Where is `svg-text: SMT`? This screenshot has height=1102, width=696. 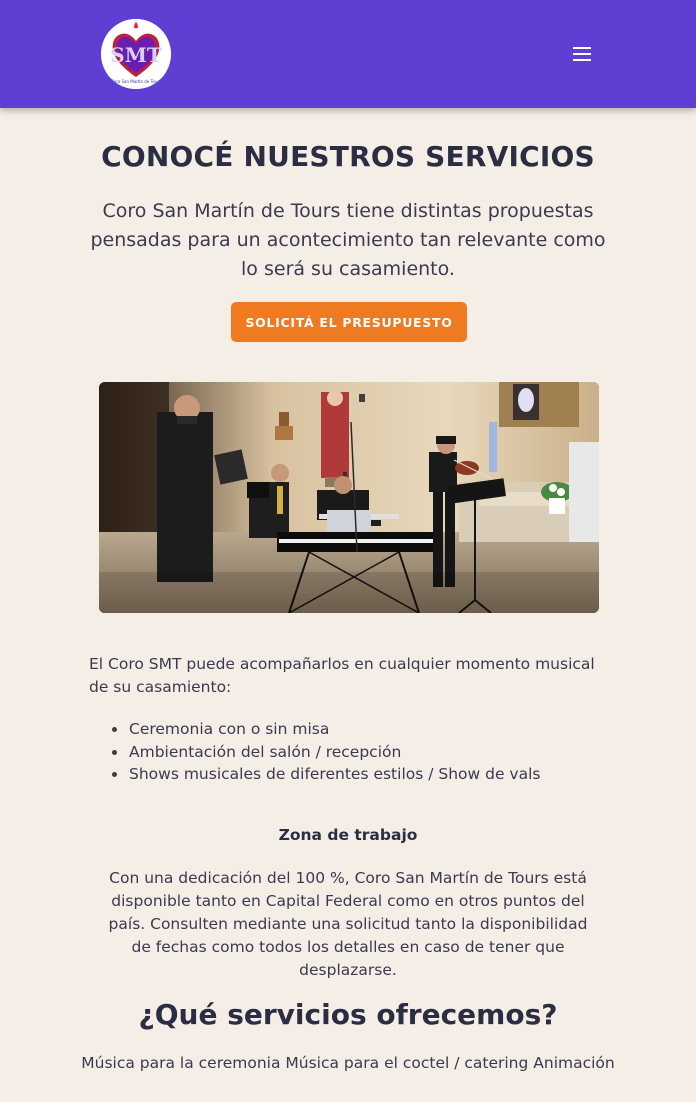 svg-text: SMT is located at coordinates (136, 55).